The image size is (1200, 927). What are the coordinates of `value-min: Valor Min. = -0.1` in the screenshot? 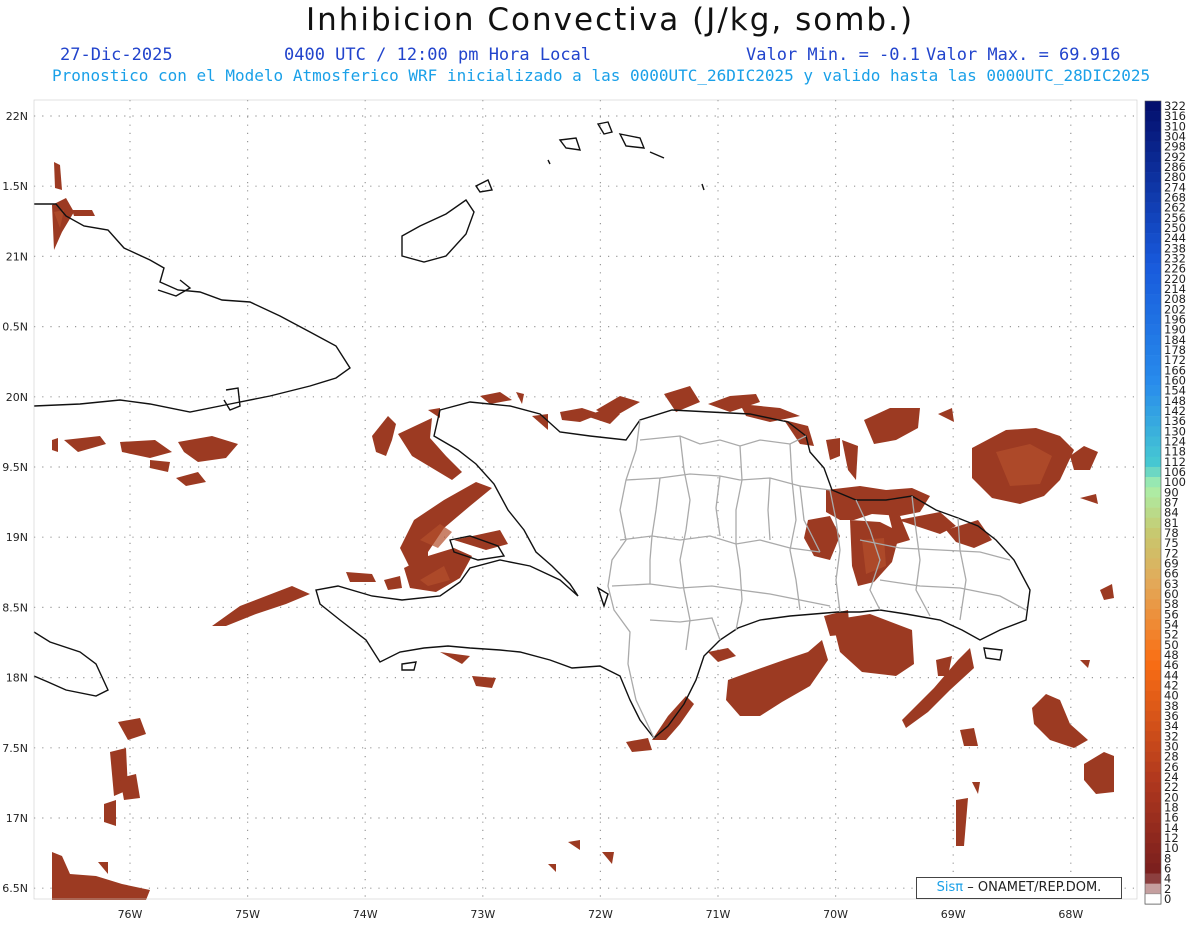 It's located at (833, 55).